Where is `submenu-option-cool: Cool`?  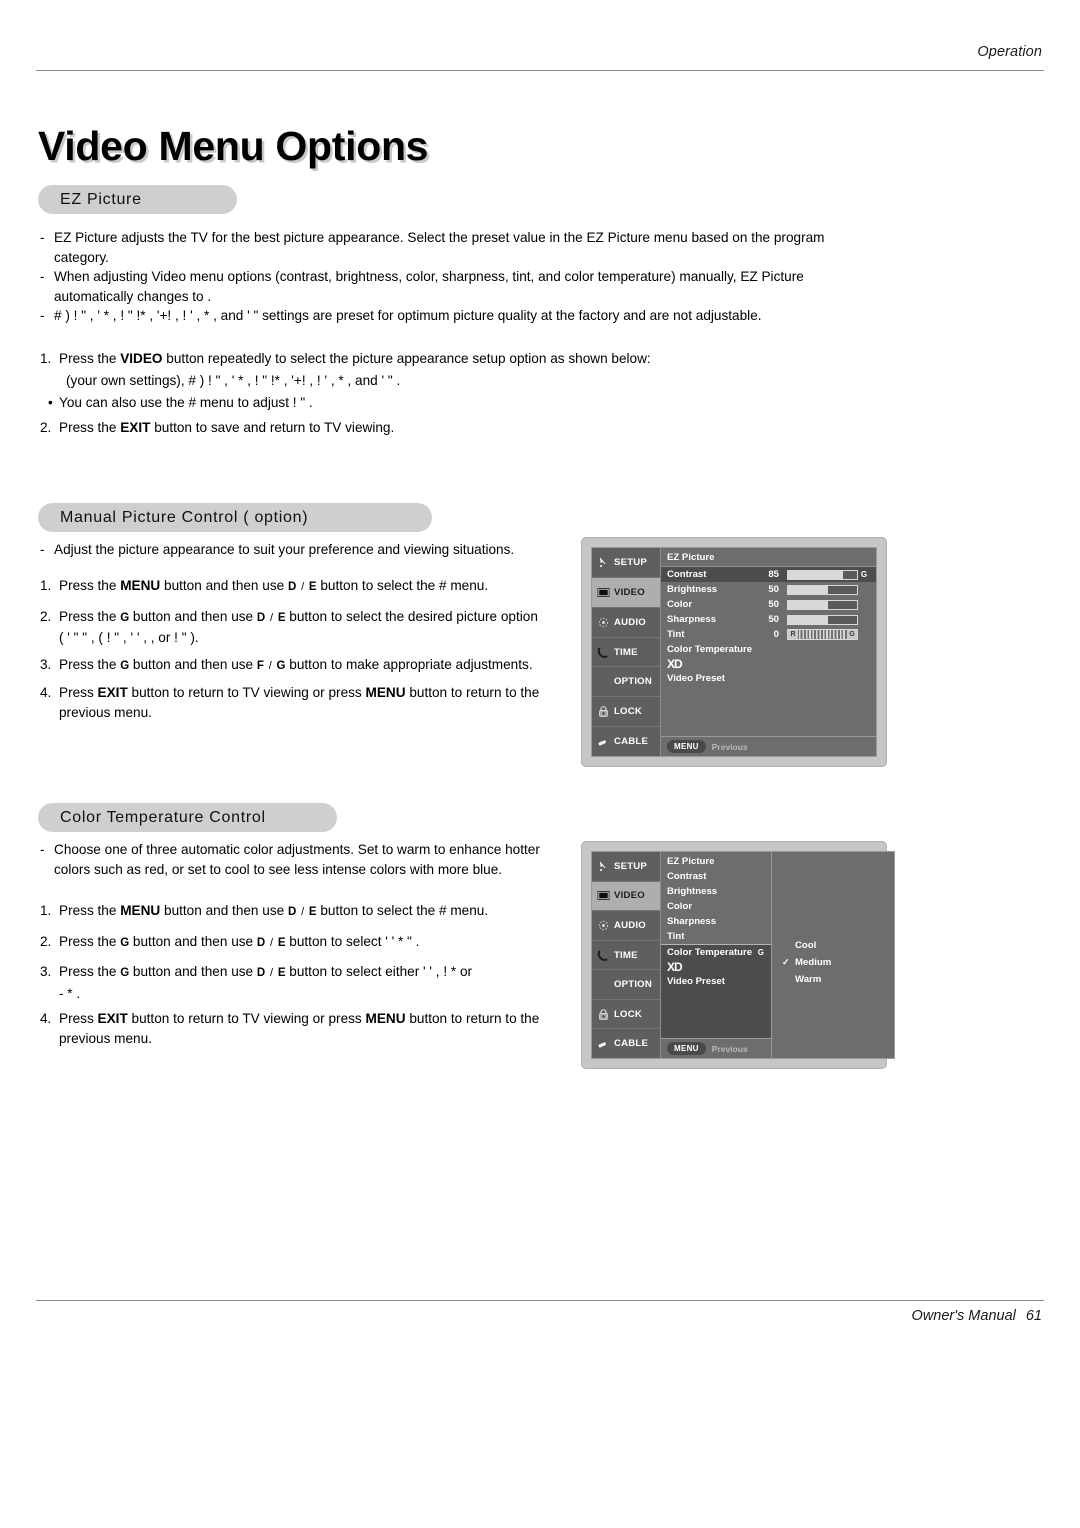 submenu-option-cool: Cool is located at coordinates (833, 945).